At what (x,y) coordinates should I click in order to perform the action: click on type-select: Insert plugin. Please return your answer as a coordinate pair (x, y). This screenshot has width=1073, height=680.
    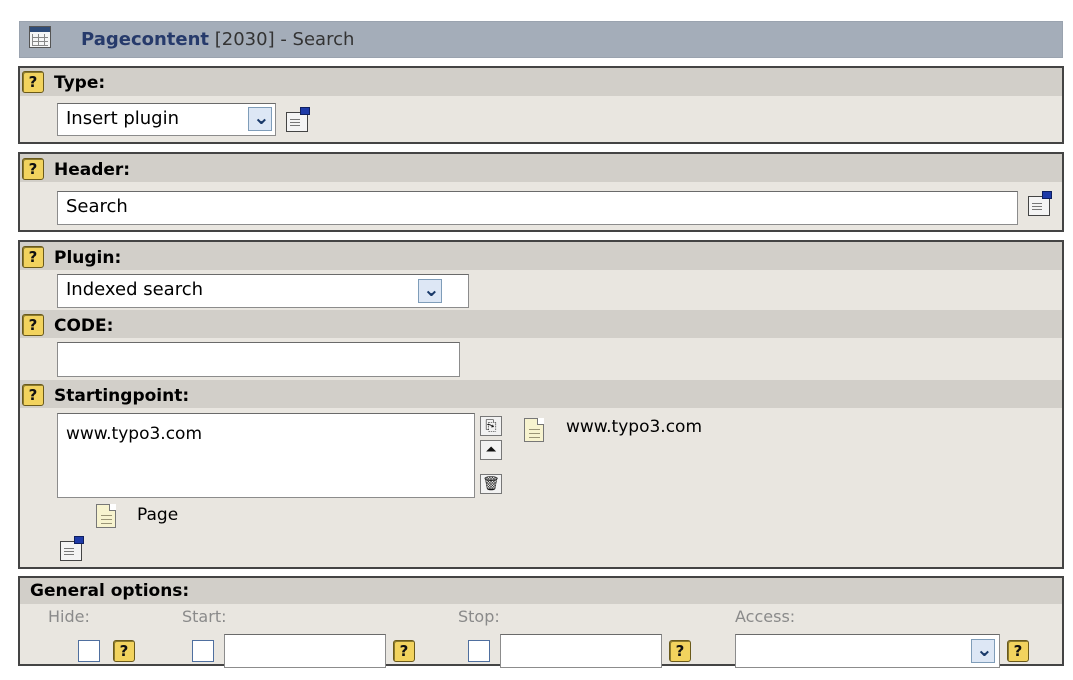
    Looking at the image, I should click on (166, 119).